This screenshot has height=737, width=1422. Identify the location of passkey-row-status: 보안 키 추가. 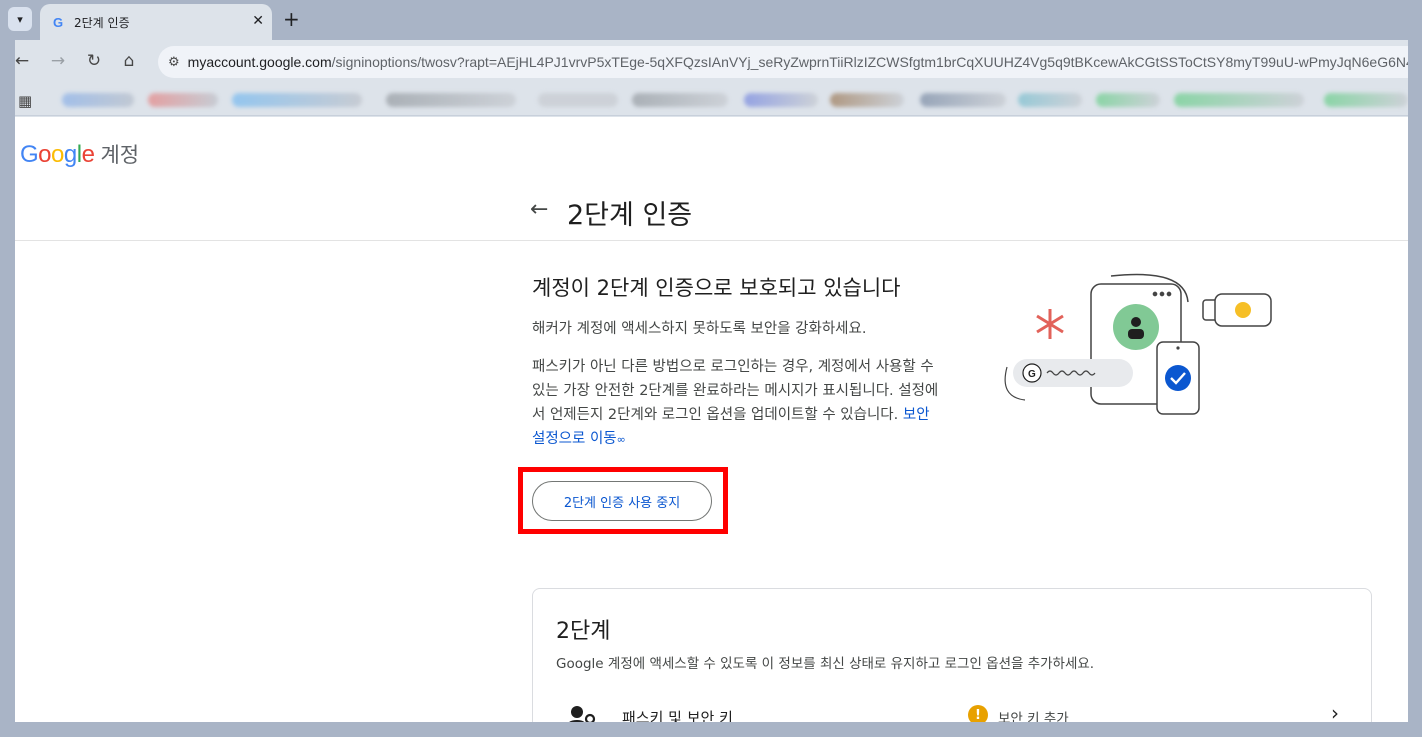
(1033, 716).